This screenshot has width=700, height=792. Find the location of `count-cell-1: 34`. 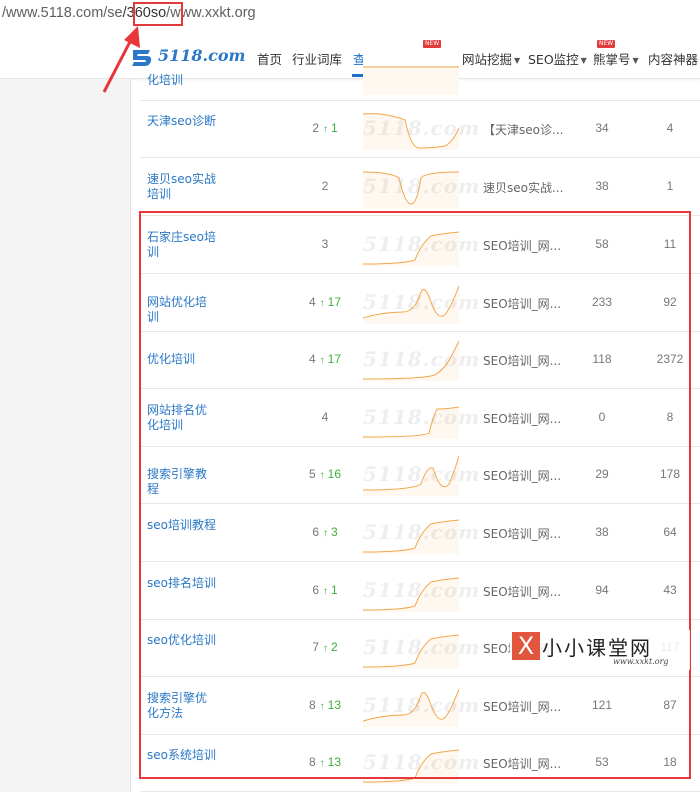

count-cell-1: 34 is located at coordinates (602, 127).